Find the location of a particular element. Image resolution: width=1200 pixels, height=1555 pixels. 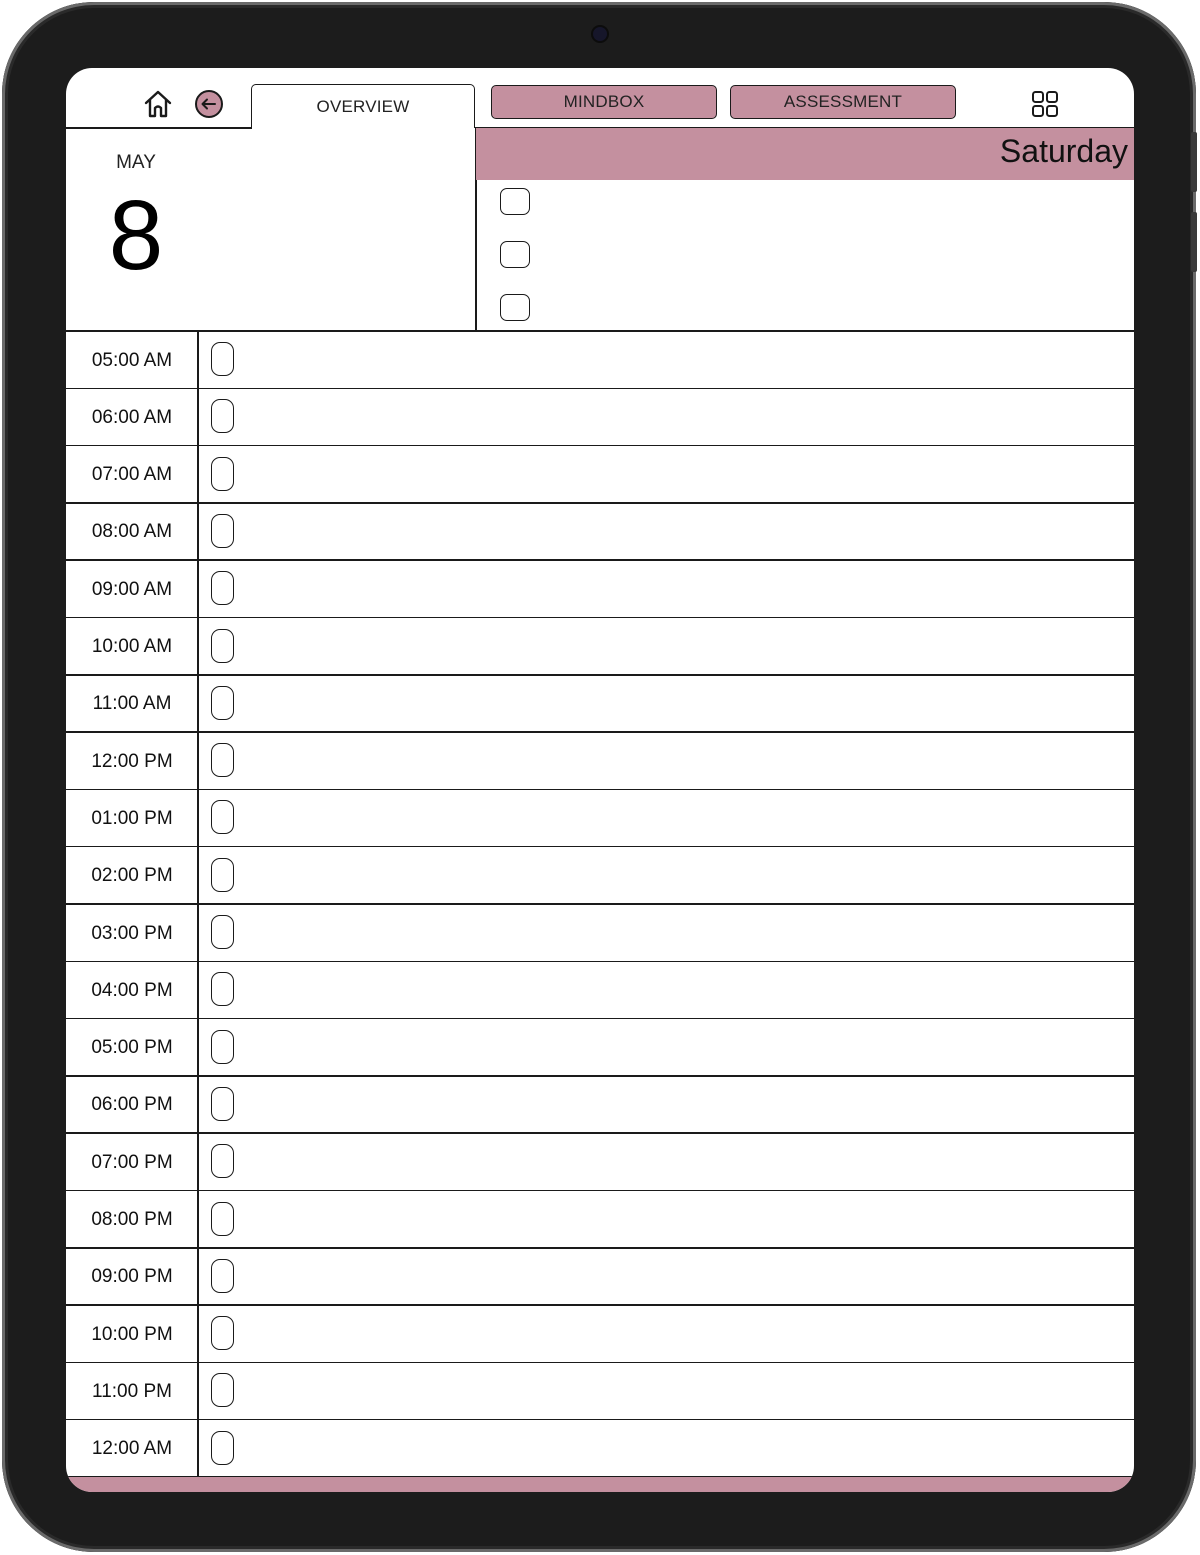

schedule-row: 10:00 PM is located at coordinates (600, 1335).